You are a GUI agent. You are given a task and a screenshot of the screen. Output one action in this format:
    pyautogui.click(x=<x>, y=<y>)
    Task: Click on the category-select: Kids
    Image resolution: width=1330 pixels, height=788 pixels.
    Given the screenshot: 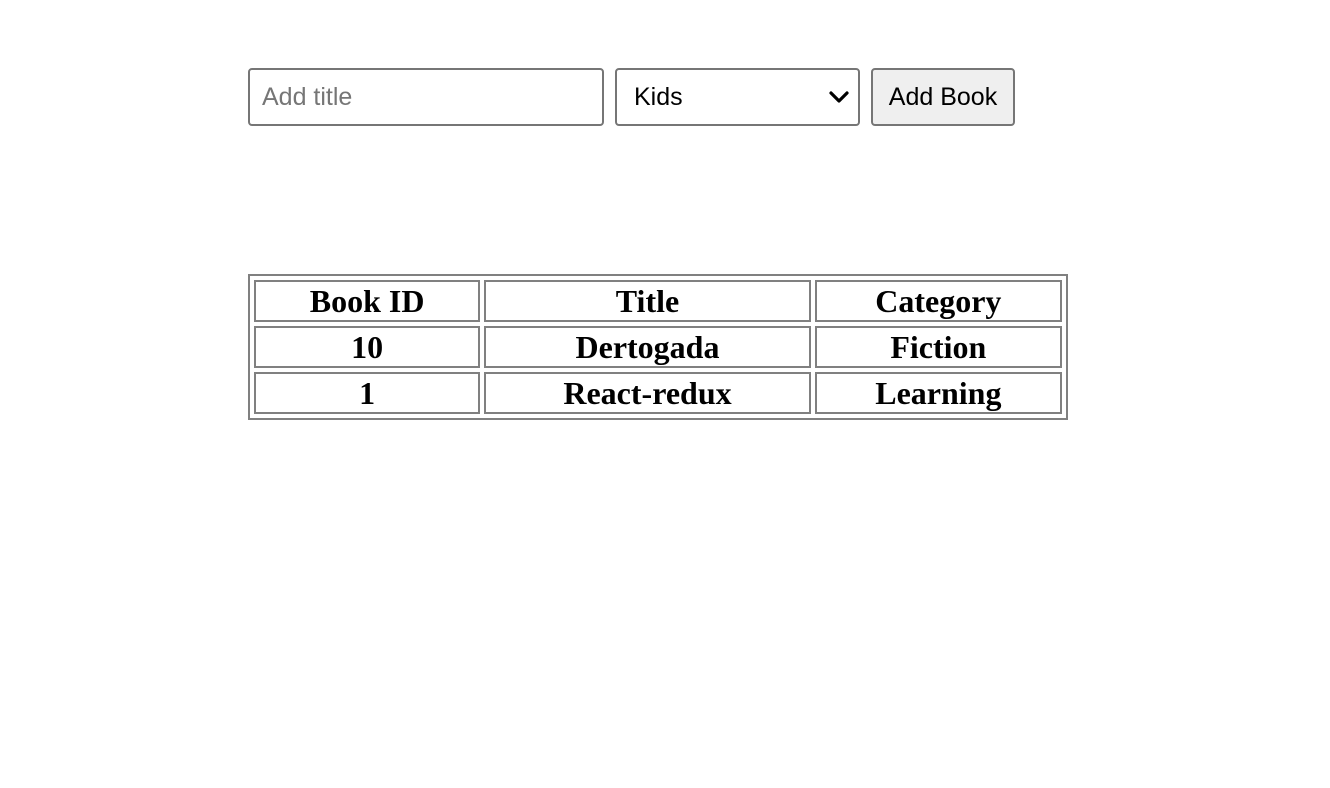 What is the action you would take?
    pyautogui.click(x=737, y=97)
    